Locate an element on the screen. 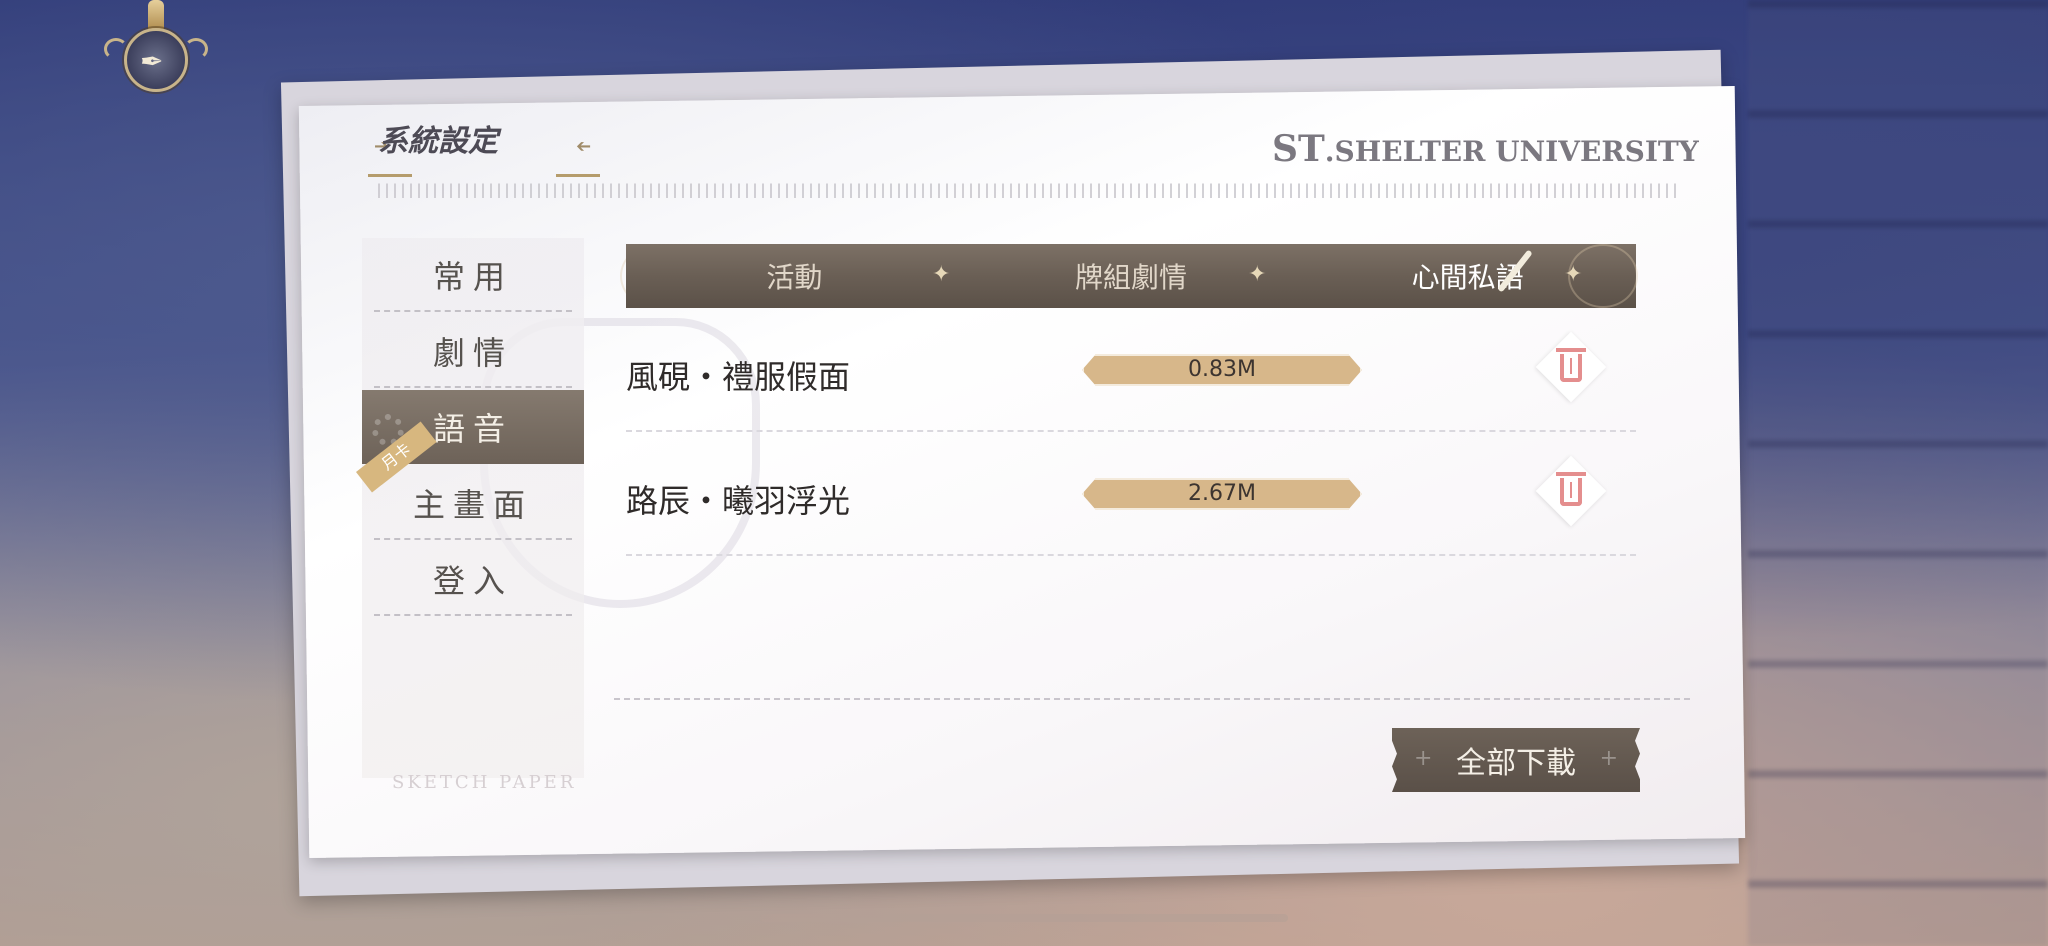  sidebar-item-label: 語音 is located at coordinates (472, 429).